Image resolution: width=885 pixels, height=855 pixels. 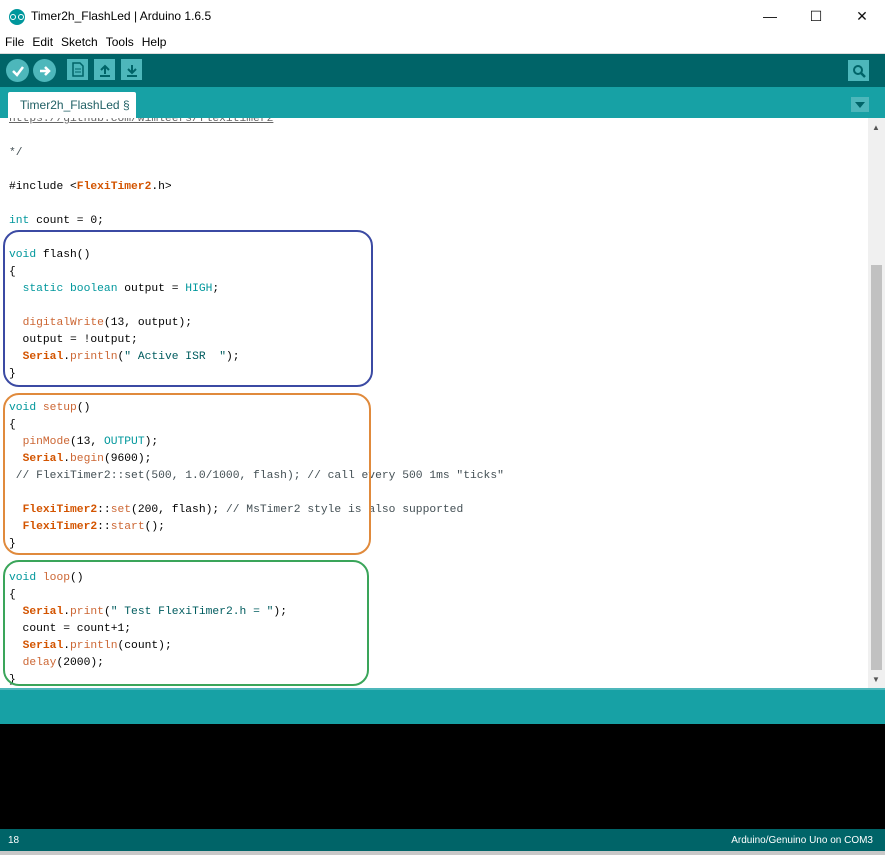 I want to click on arduino-logo-icon, so click(x=17, y=17).